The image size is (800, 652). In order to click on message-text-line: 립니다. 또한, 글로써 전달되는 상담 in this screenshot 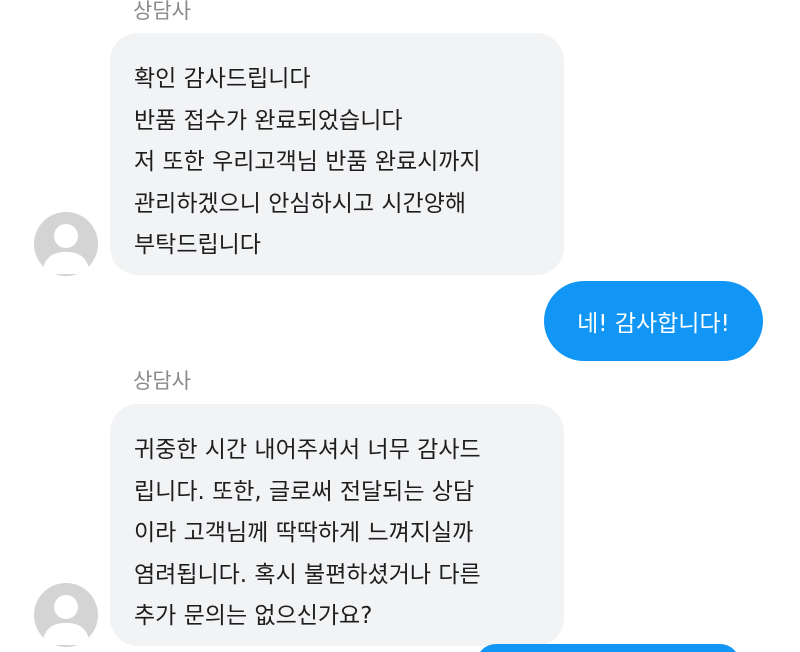, I will do `click(304, 491)`.